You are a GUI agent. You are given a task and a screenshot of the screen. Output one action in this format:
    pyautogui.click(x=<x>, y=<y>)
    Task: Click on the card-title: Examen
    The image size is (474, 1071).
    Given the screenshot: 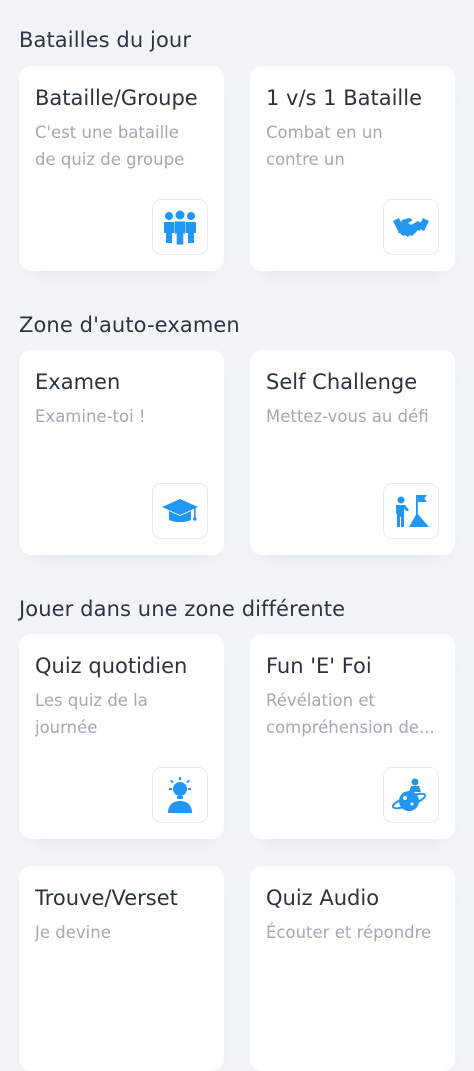 What is the action you would take?
    pyautogui.click(x=78, y=382)
    